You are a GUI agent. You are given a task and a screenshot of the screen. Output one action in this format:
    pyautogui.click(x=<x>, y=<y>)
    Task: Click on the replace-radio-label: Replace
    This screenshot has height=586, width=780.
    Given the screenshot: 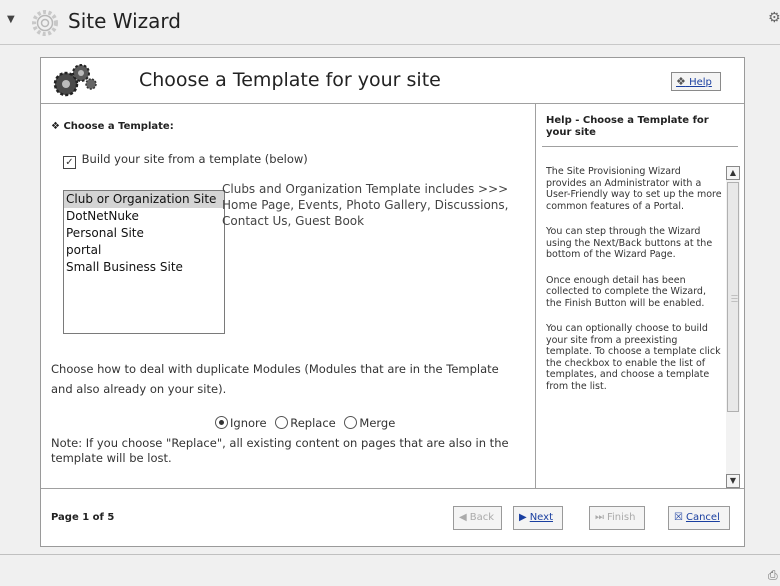 What is the action you would take?
    pyautogui.click(x=313, y=423)
    